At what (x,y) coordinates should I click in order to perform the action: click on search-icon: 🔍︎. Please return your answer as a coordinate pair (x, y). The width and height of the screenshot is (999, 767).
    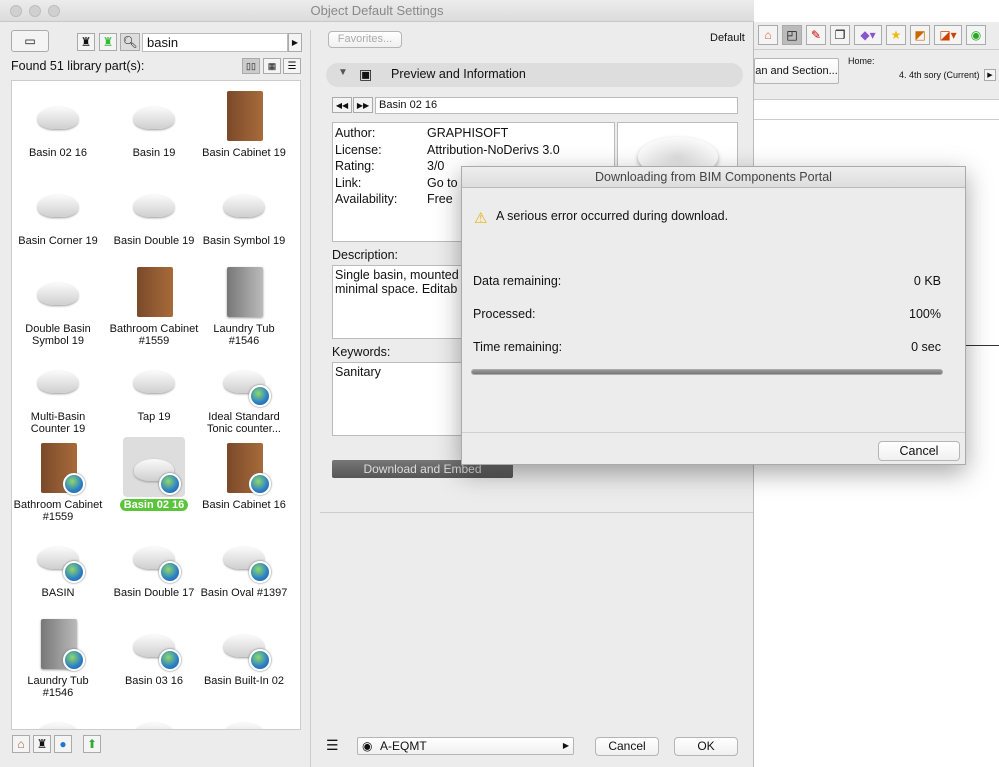
    Looking at the image, I should click on (130, 42).